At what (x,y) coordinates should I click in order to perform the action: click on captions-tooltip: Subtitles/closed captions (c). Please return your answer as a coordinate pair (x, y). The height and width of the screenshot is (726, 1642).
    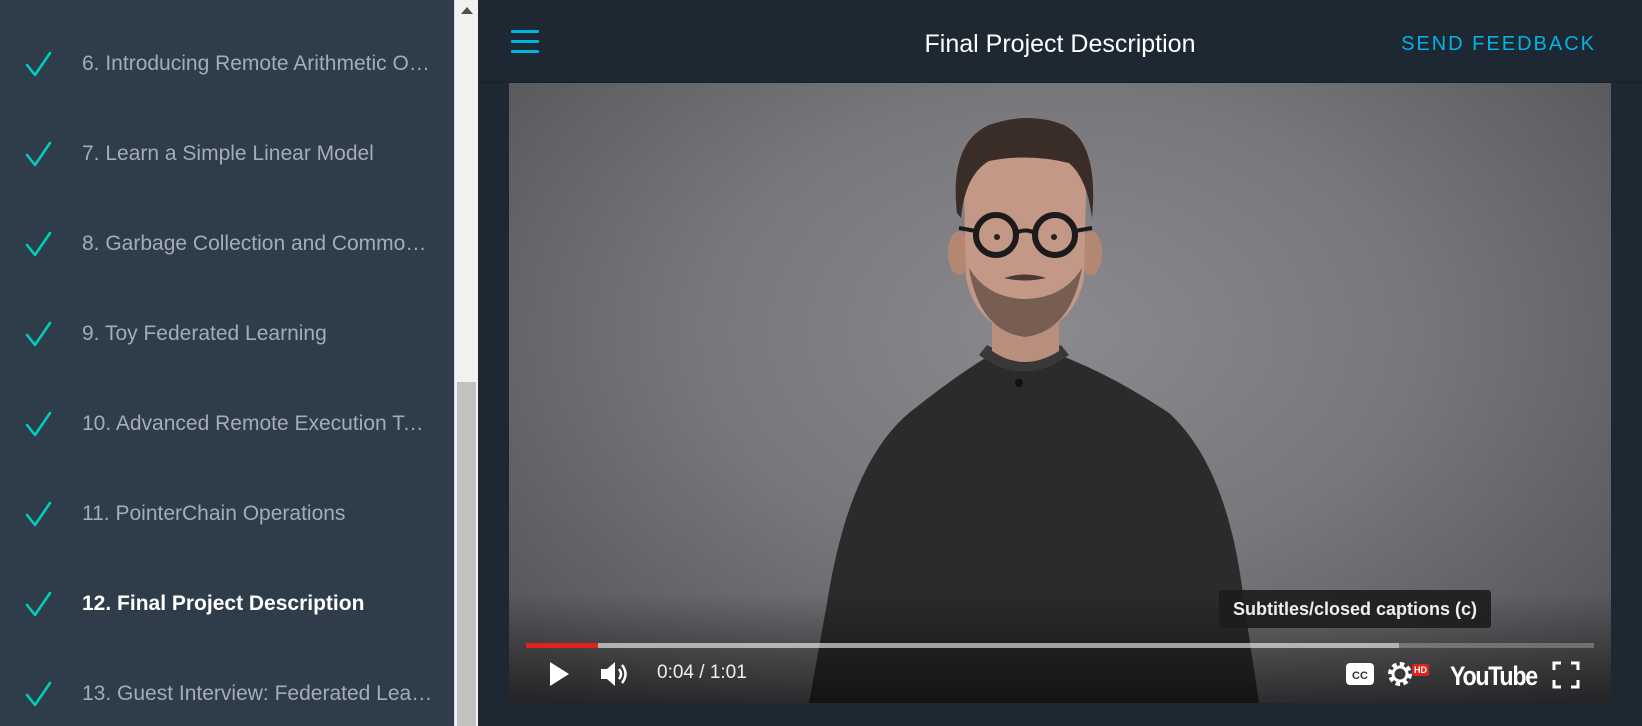
    Looking at the image, I should click on (1355, 609).